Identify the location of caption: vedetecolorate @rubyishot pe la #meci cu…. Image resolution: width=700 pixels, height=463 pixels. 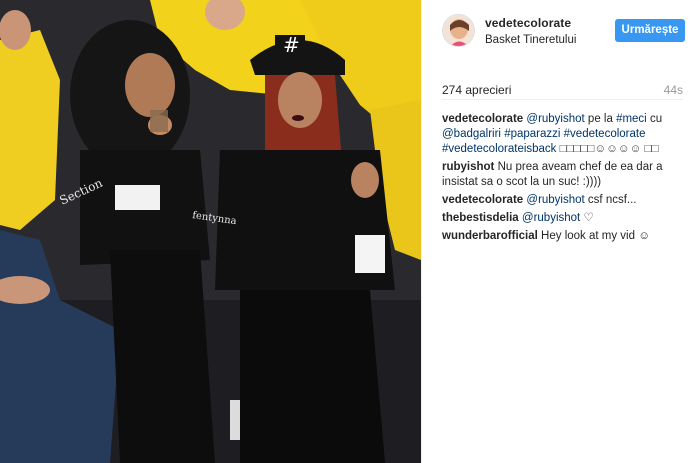
(565, 134).